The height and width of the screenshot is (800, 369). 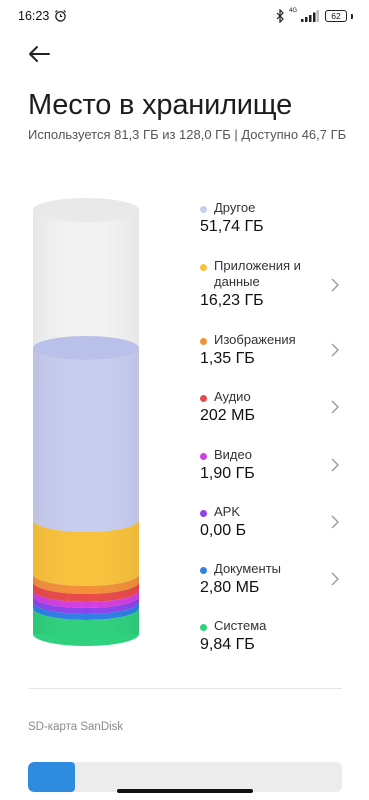 What do you see at coordinates (76, 727) in the screenshot?
I see `sd-card-label: SD-карта SanDisk` at bounding box center [76, 727].